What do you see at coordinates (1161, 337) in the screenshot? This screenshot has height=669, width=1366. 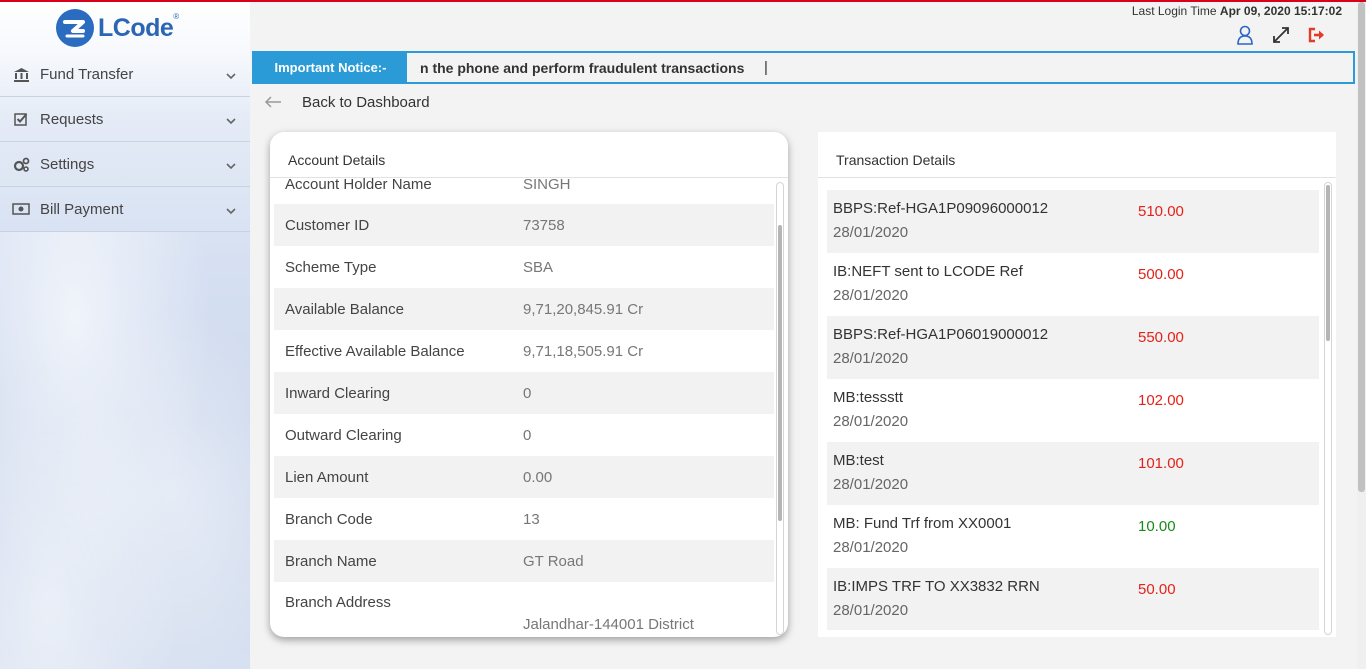 I see `transaction-amount: 550.00` at bounding box center [1161, 337].